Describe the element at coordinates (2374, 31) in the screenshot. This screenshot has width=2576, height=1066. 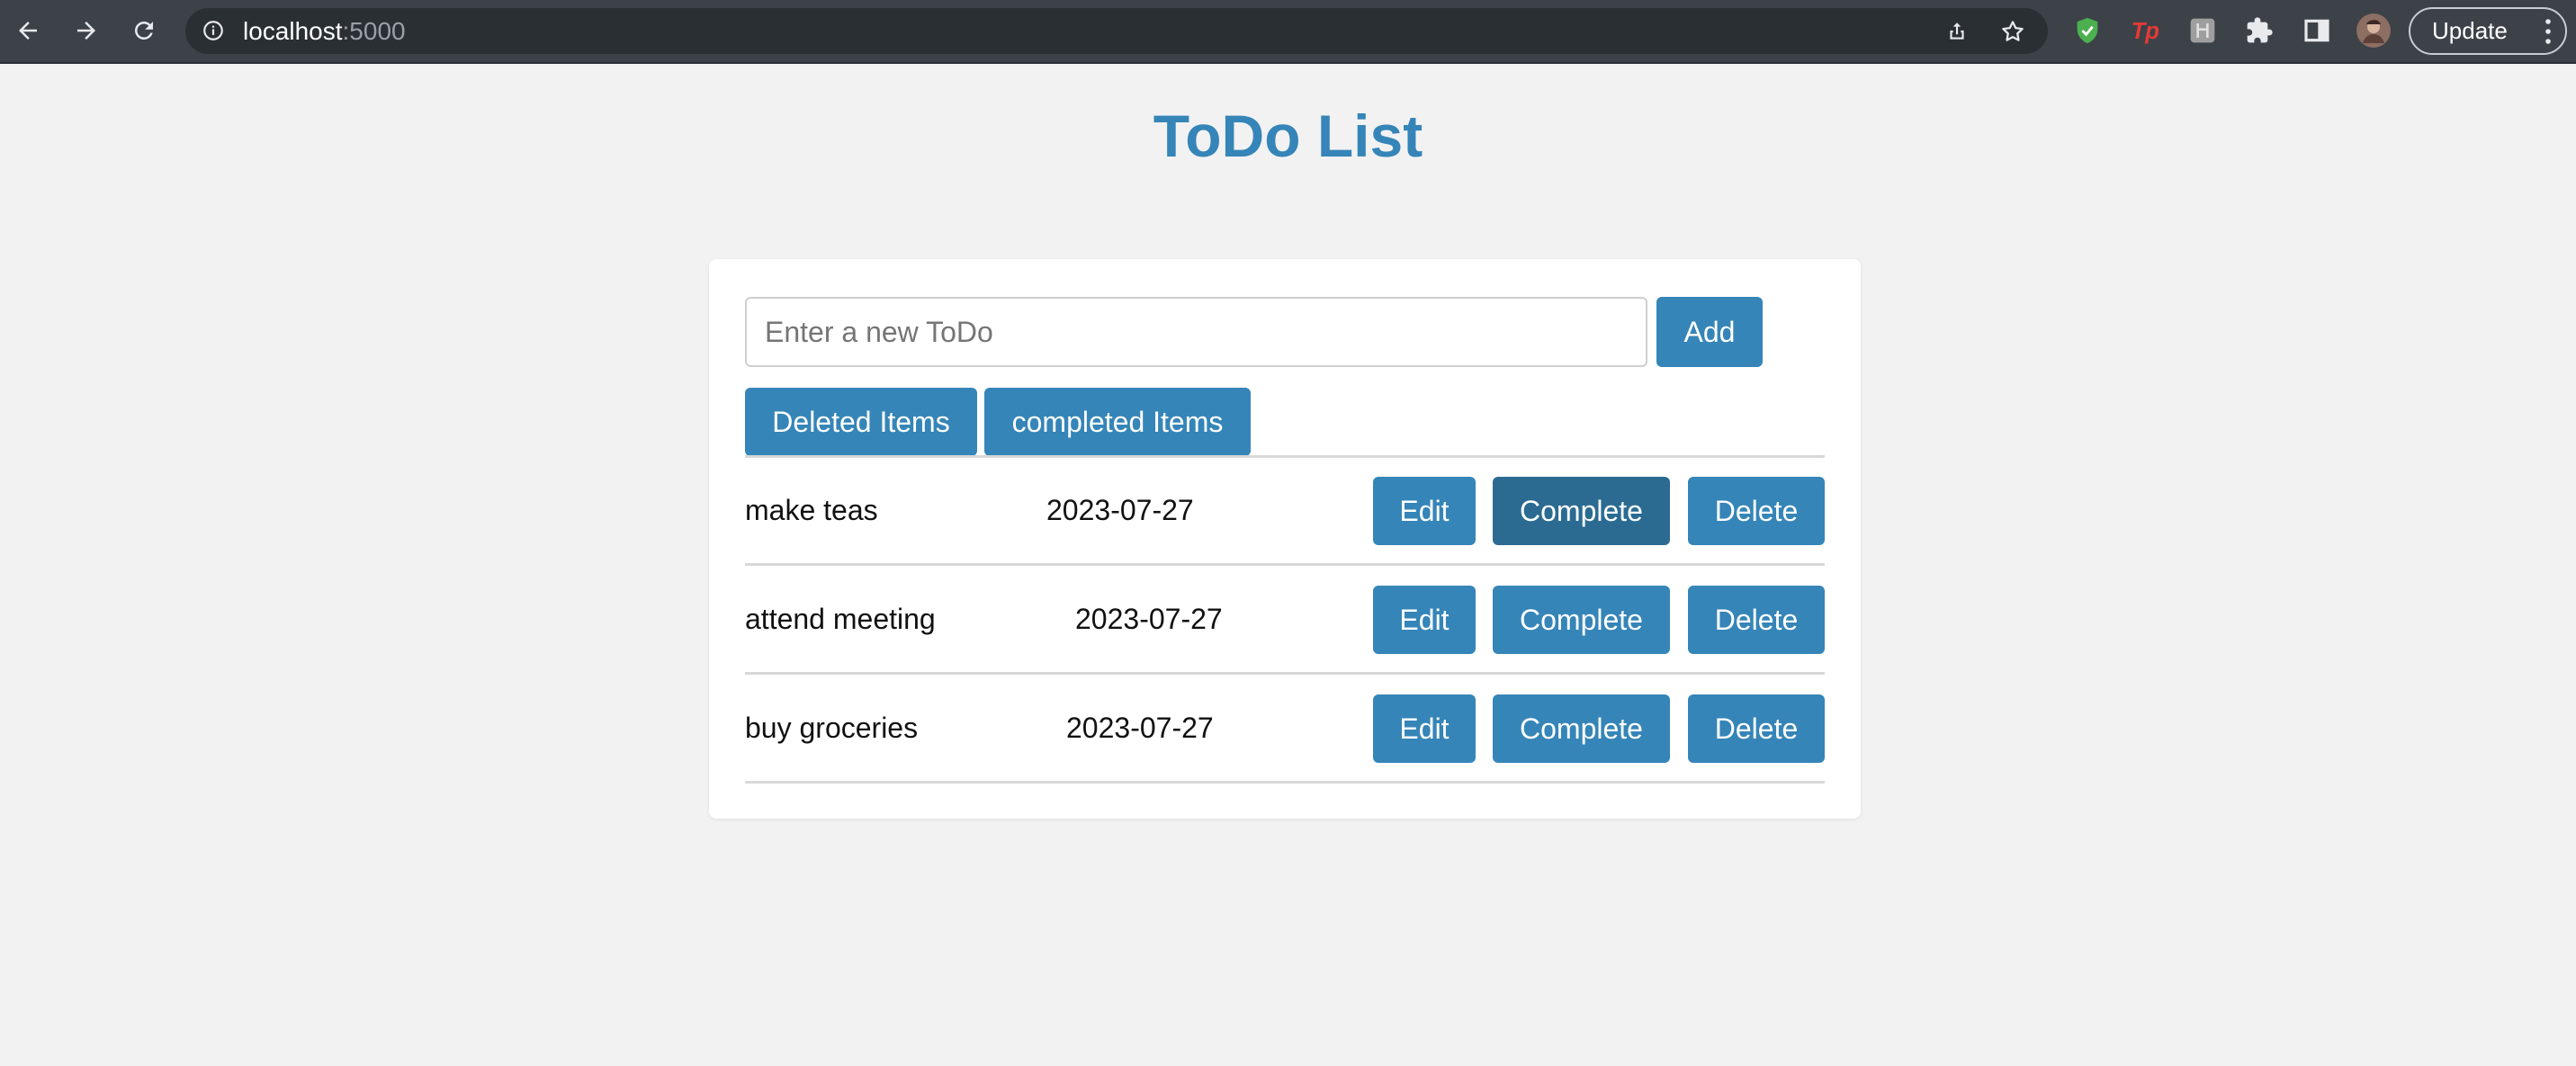
I see `avatar` at that location.